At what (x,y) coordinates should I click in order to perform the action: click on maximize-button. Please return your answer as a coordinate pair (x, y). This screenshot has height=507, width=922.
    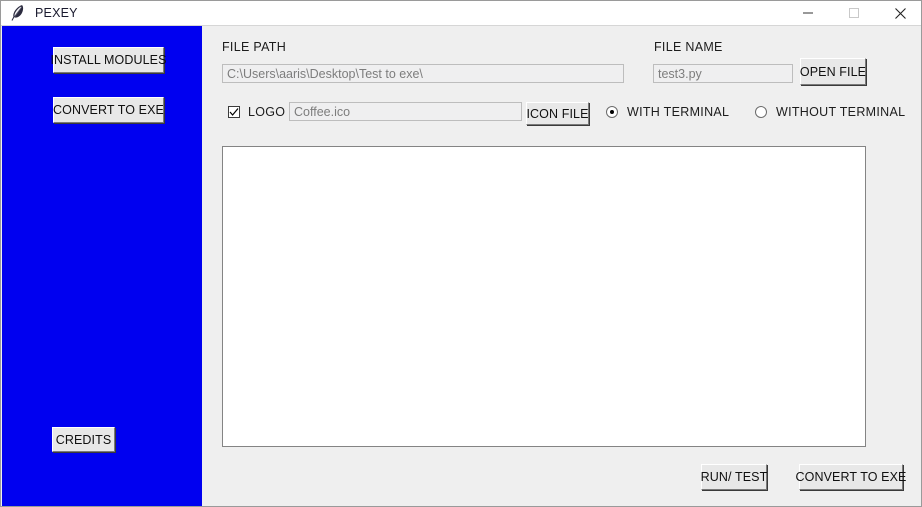
    Looking at the image, I should click on (854, 13).